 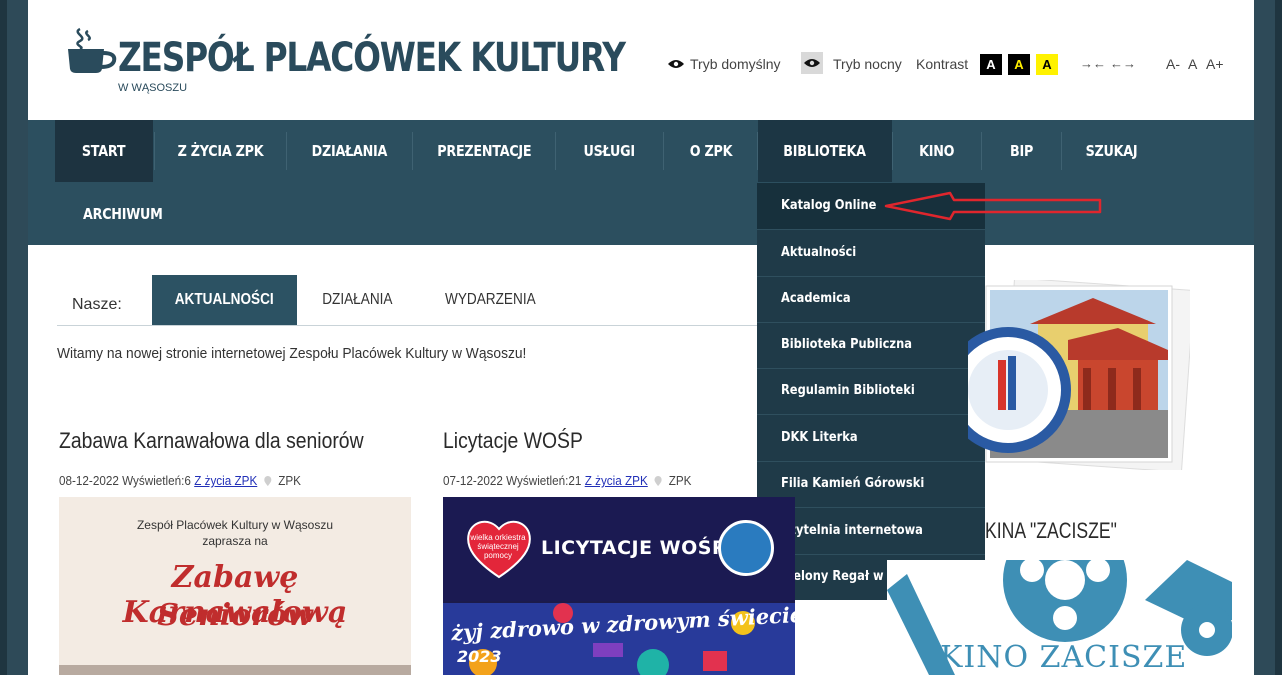 I want to click on tabs-label: Nasze:, so click(x=97, y=304).